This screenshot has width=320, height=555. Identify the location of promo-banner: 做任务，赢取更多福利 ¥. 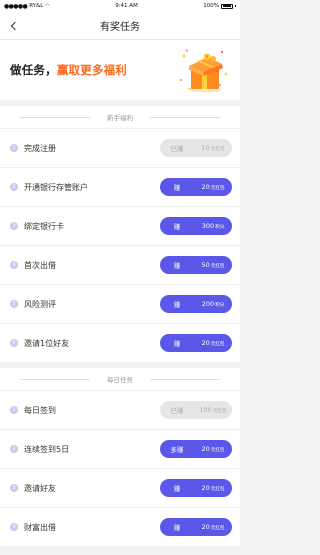
(120, 70).